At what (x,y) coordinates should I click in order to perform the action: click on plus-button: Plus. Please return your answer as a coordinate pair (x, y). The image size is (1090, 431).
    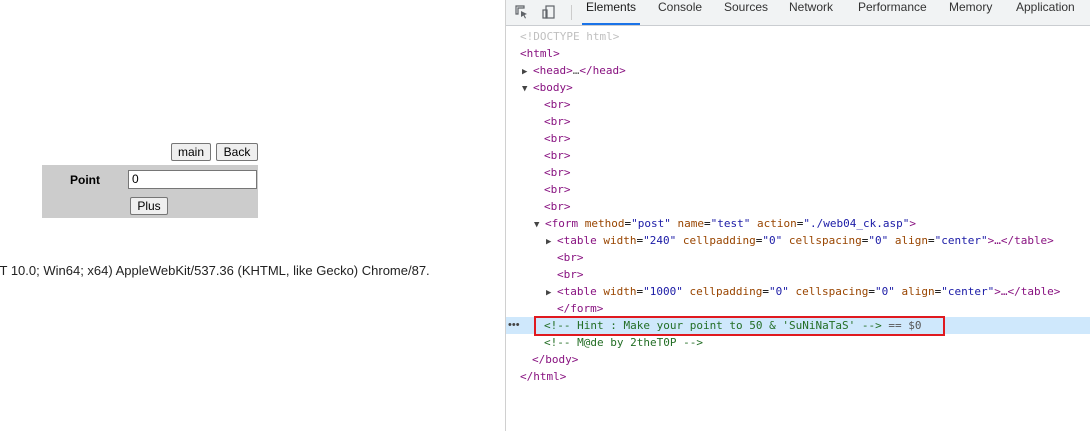
    Looking at the image, I should click on (149, 206).